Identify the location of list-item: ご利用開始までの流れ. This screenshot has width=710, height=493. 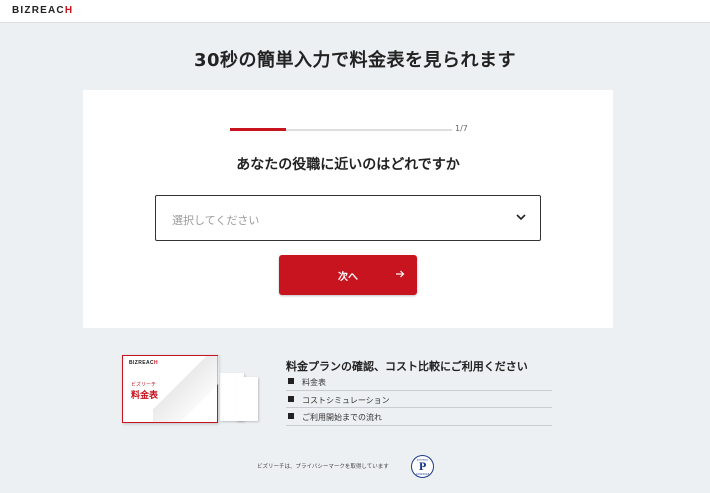
(419, 417).